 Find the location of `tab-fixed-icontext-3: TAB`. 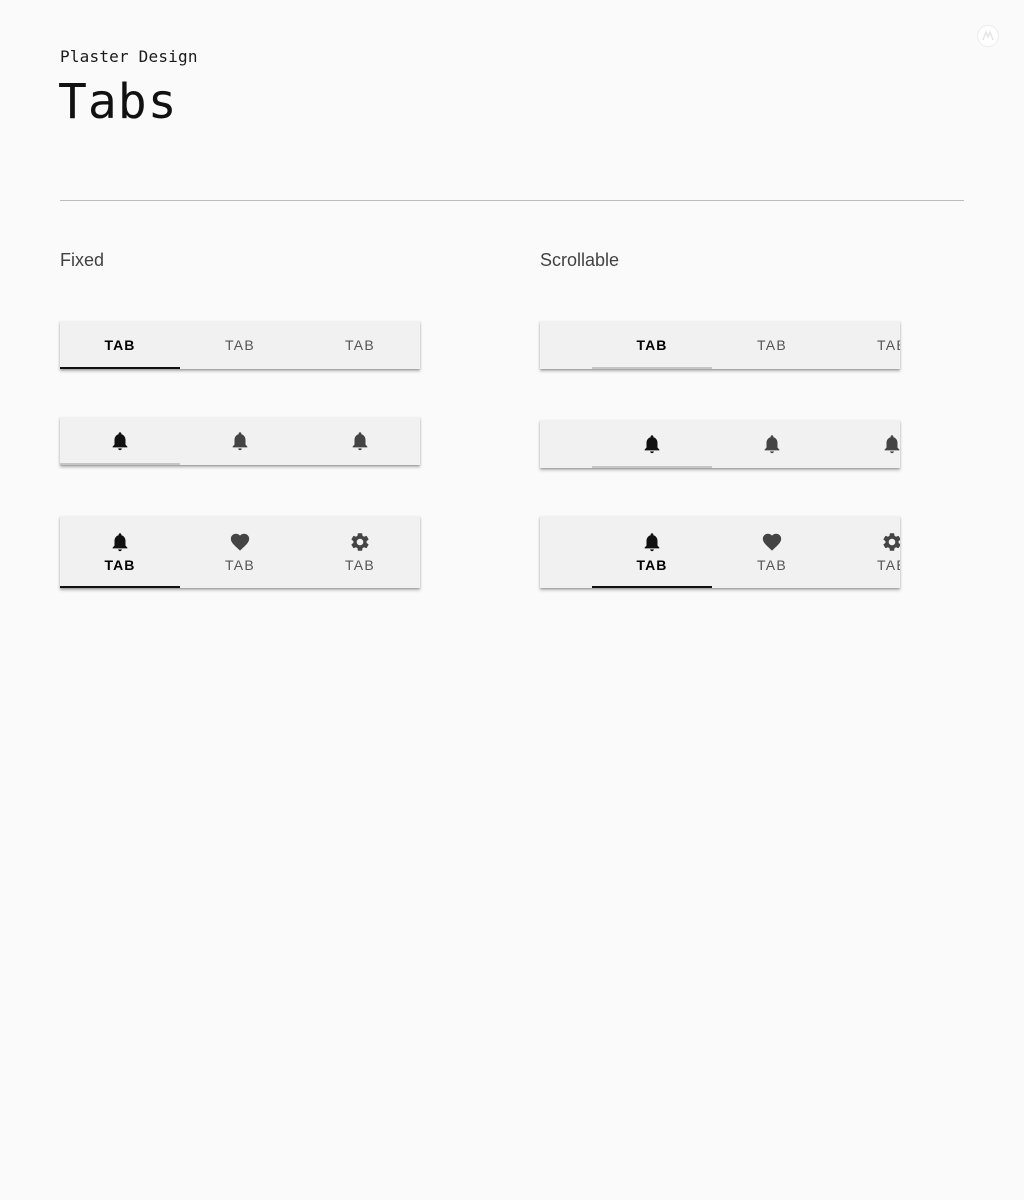

tab-fixed-icontext-3: TAB is located at coordinates (360, 552).